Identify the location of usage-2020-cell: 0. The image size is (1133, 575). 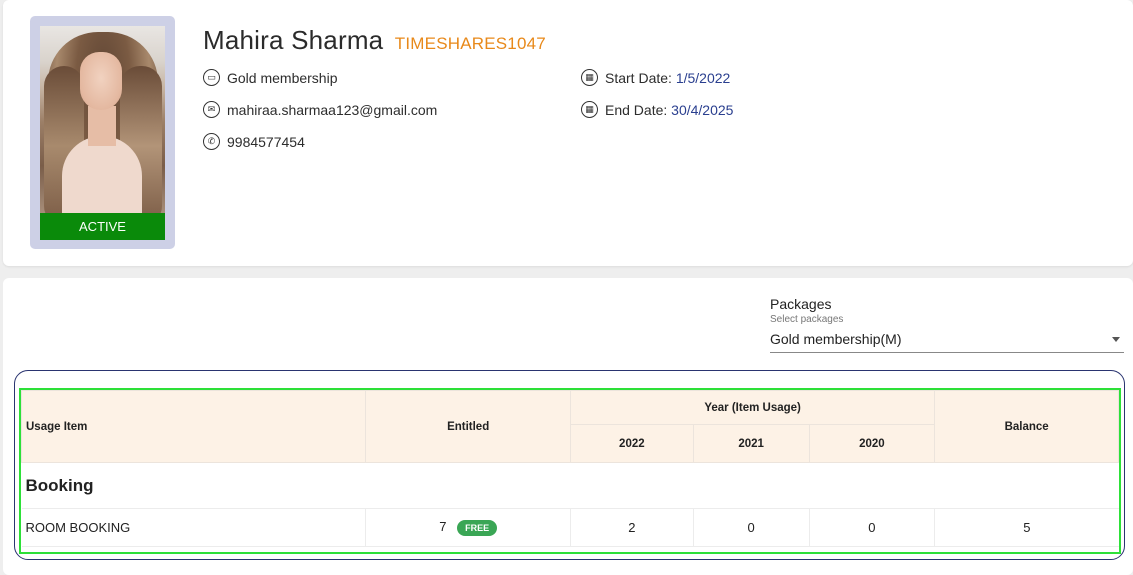
(872, 527).